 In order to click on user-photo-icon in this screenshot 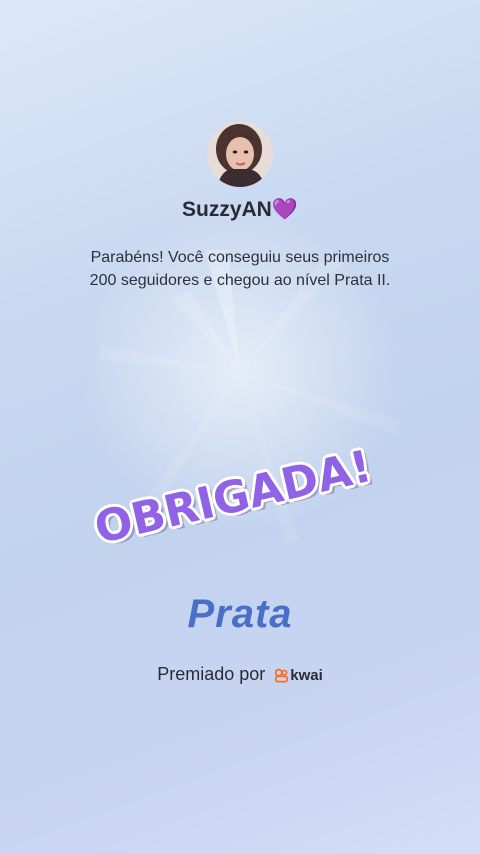, I will do `click(240, 154)`.